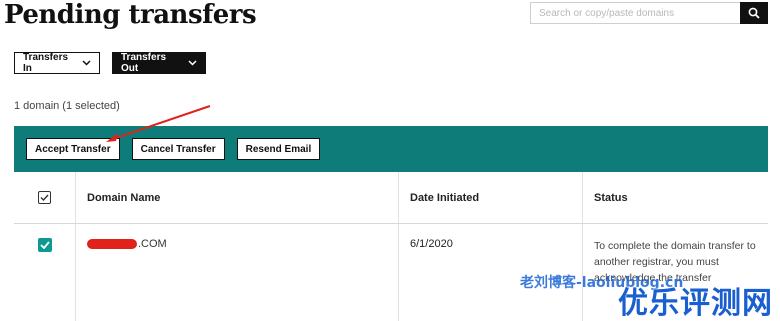 The height and width of the screenshot is (321, 780). I want to click on column-header-date: Date Initiated, so click(491, 197).